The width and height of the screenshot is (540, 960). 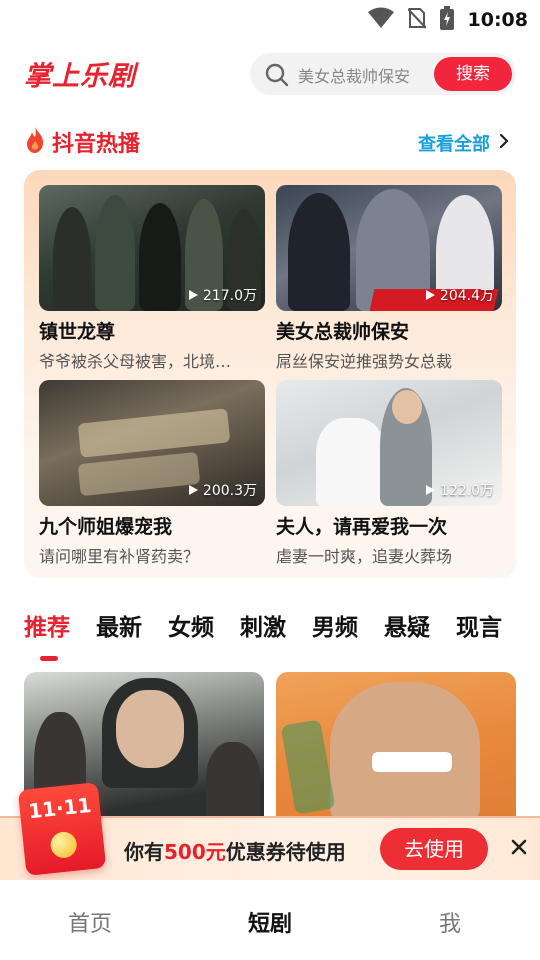 I want to click on drama-thumbnail: 204.4万, so click(x=389, y=248).